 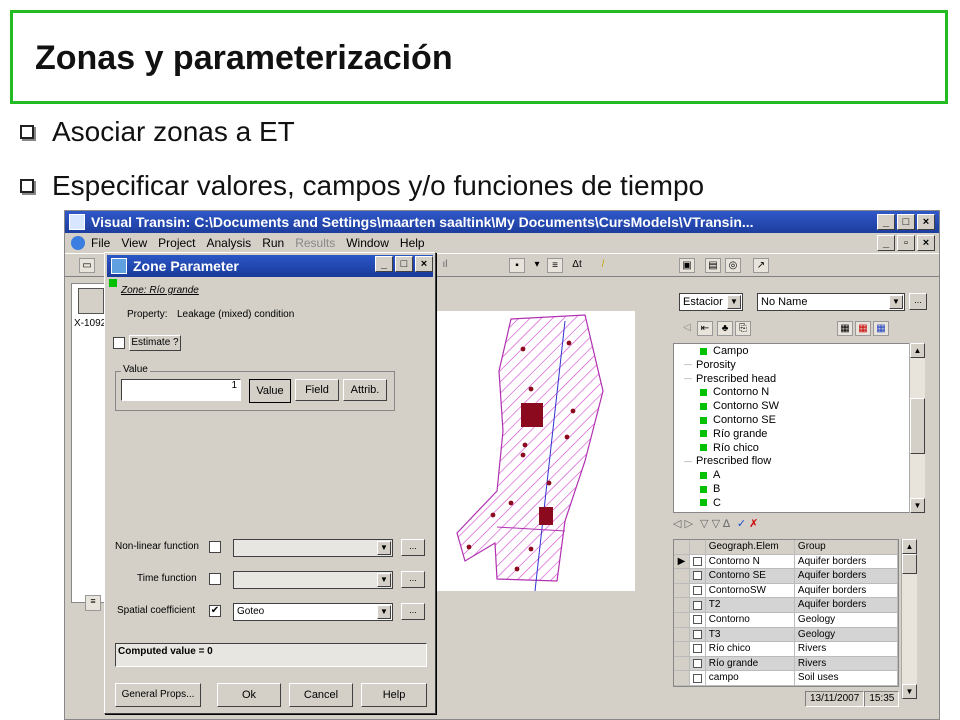 What do you see at coordinates (603, 265) in the screenshot?
I see `pencil-icon: /` at bounding box center [603, 265].